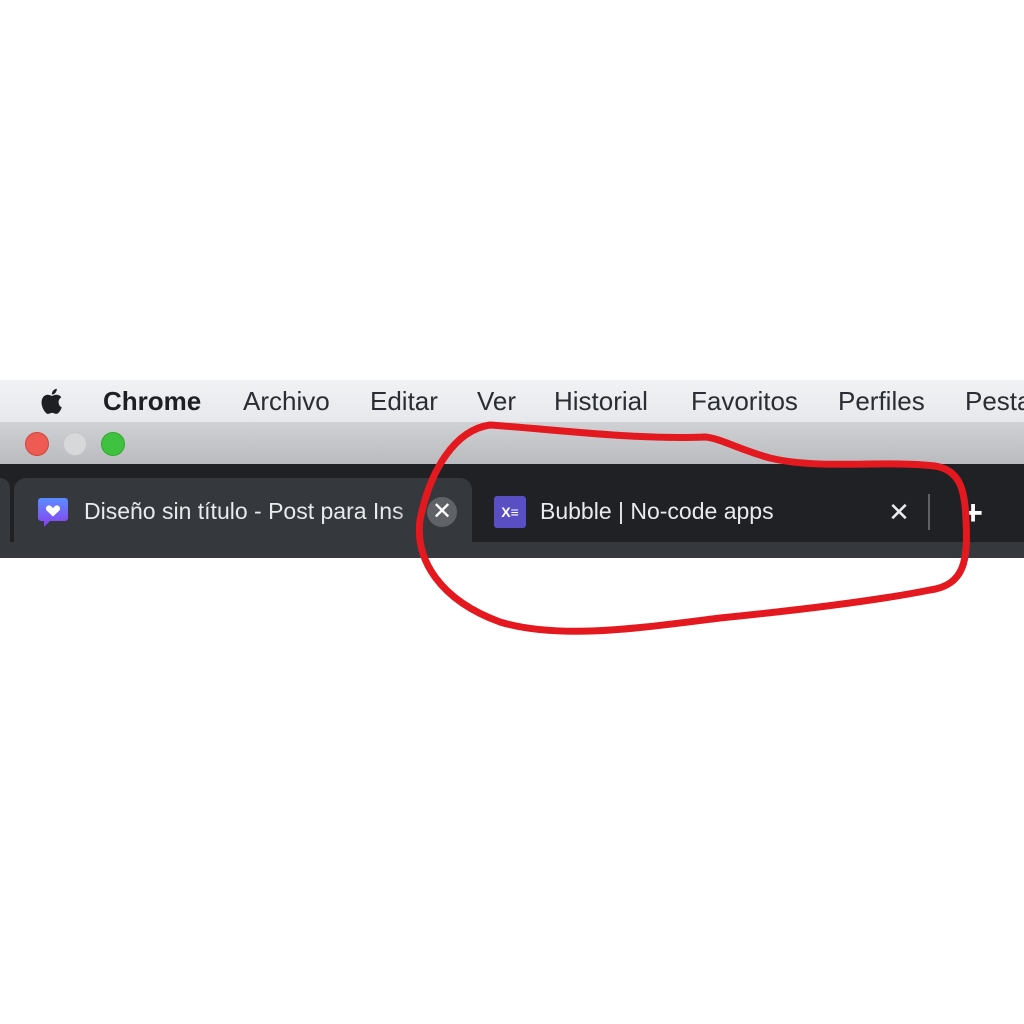 This screenshot has width=1024, height=1024. What do you see at coordinates (53, 512) in the screenshot?
I see `heart-chat-bubble-icon` at bounding box center [53, 512].